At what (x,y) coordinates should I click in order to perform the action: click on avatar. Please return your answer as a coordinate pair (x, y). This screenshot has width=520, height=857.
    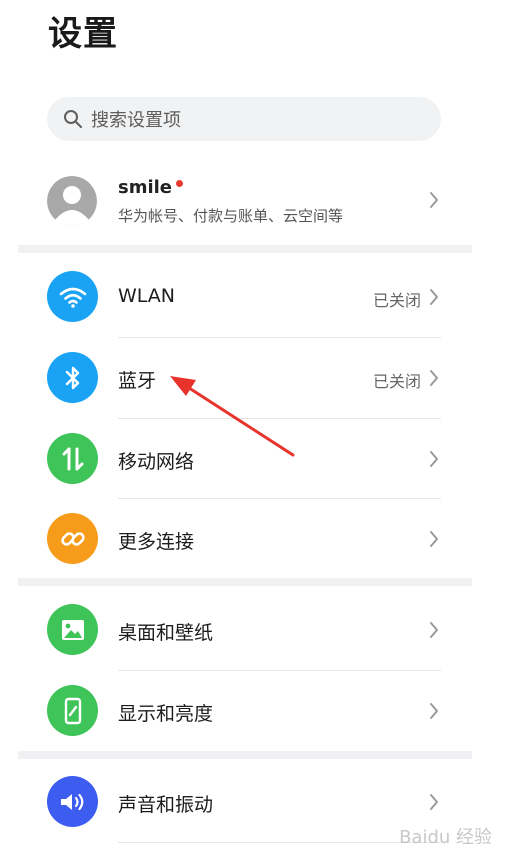
    Looking at the image, I should click on (72, 201).